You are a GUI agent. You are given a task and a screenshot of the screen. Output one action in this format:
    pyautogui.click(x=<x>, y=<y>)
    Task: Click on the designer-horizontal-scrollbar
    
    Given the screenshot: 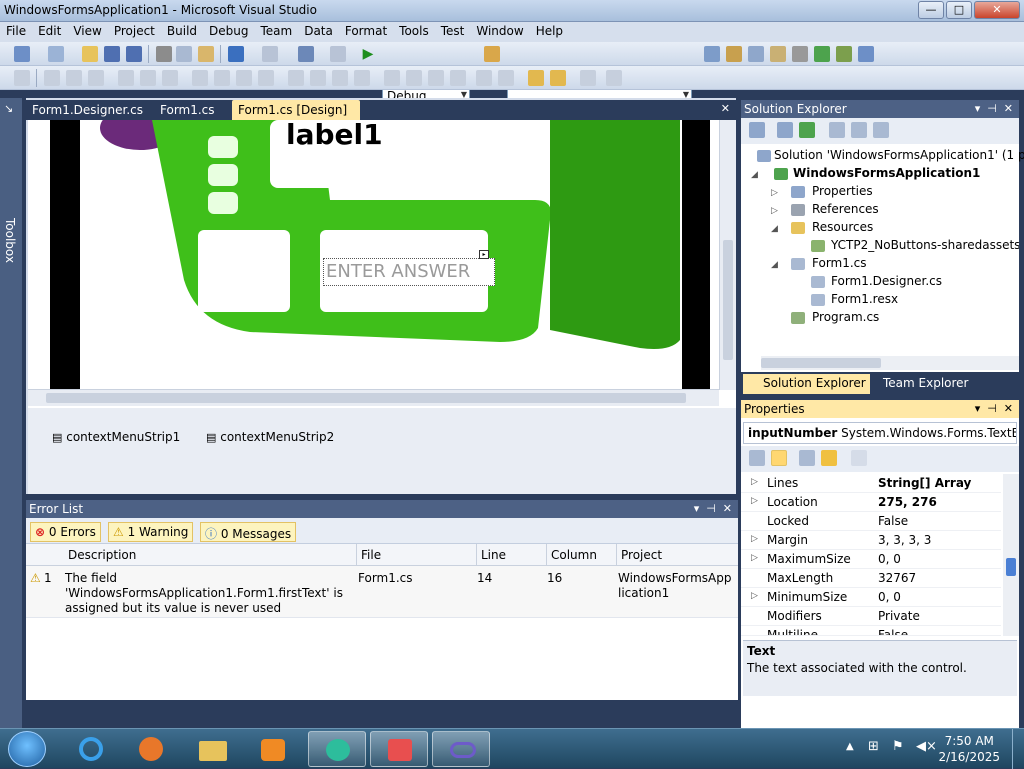 What is the action you would take?
    pyautogui.click(x=373, y=397)
    